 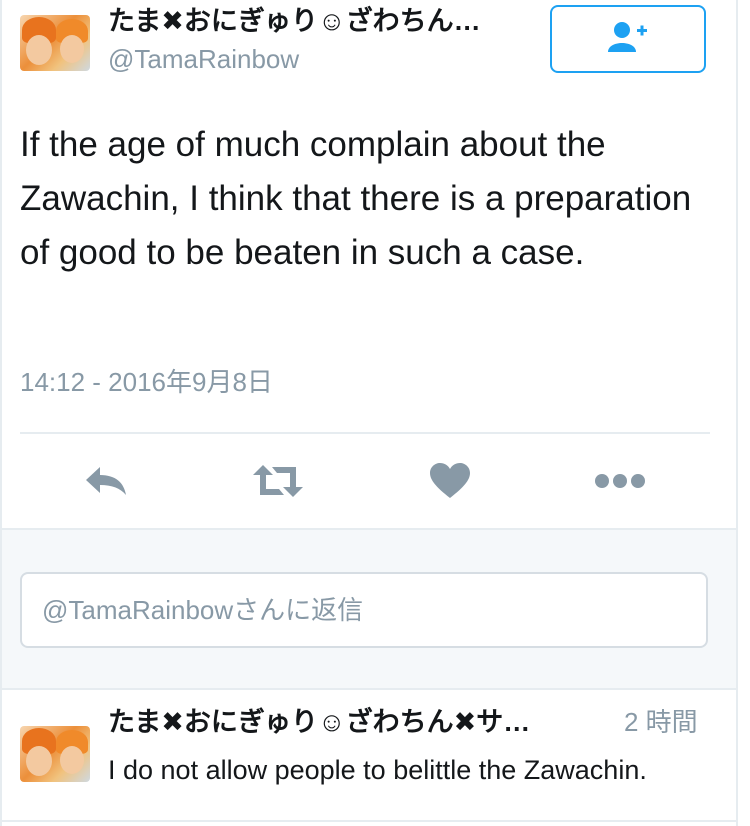 I want to click on more-button, so click(x=620, y=483).